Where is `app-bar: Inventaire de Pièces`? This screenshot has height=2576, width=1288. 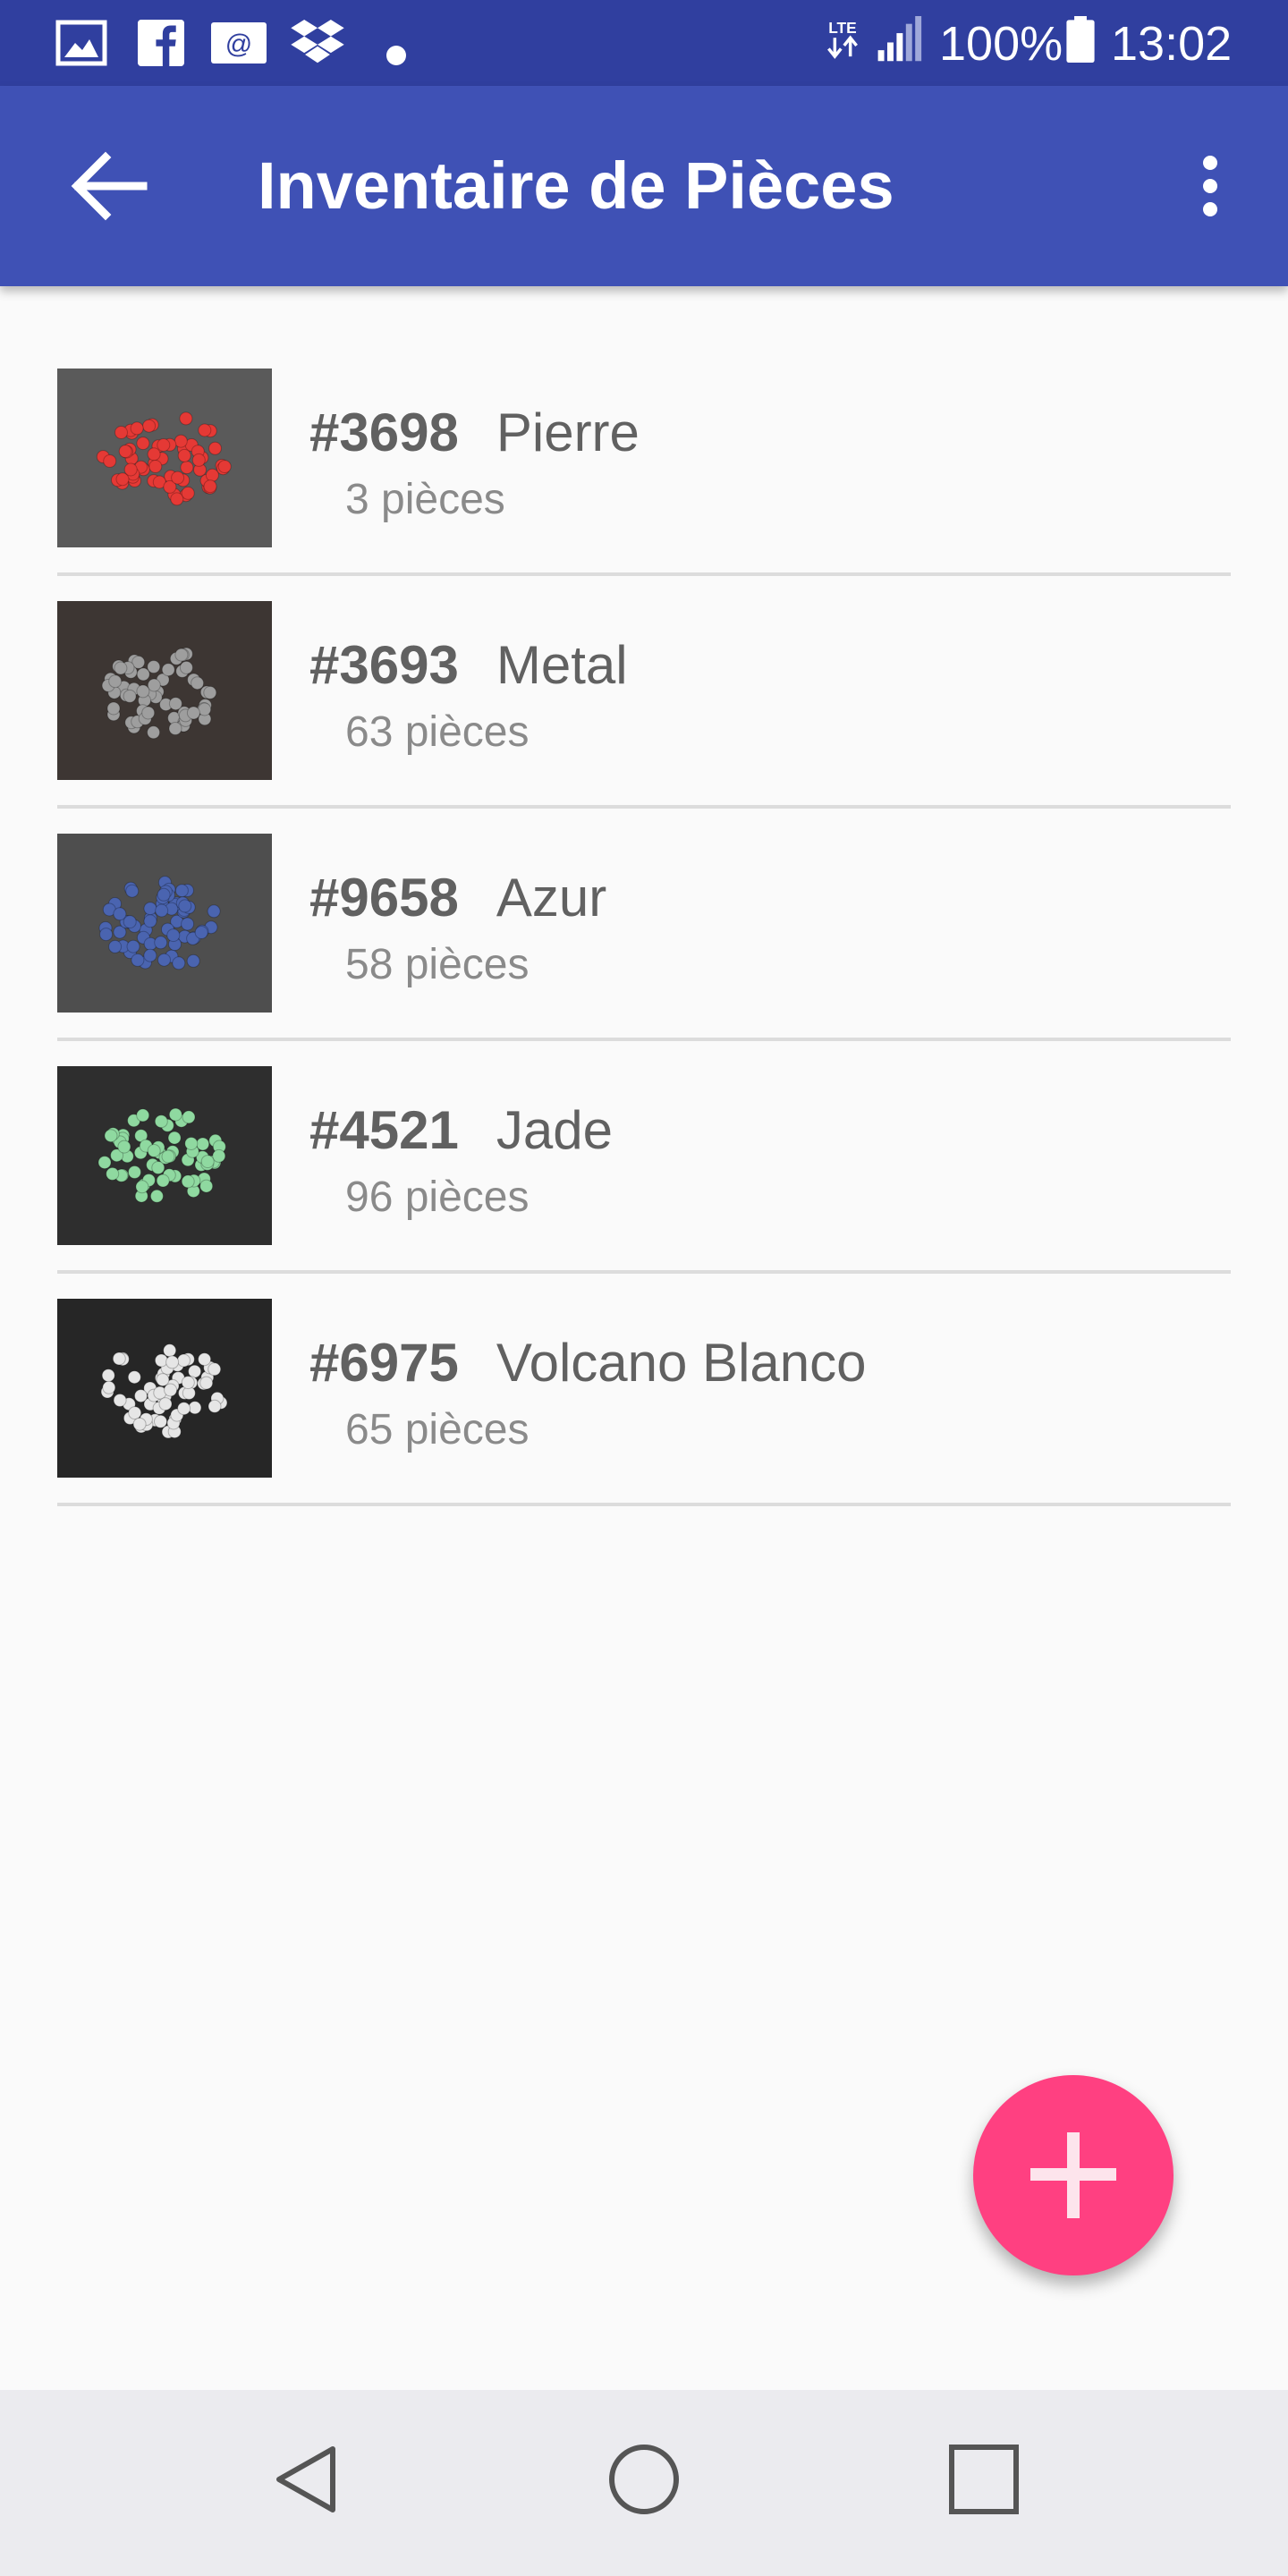 app-bar: Inventaire de Pièces is located at coordinates (644, 186).